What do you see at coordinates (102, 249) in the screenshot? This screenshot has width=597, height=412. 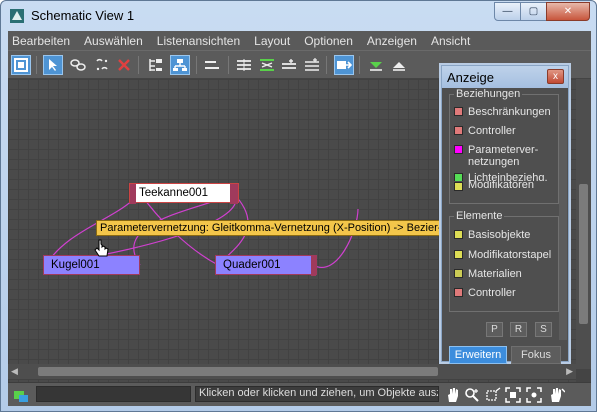 I see `hand-cursor-icon` at bounding box center [102, 249].